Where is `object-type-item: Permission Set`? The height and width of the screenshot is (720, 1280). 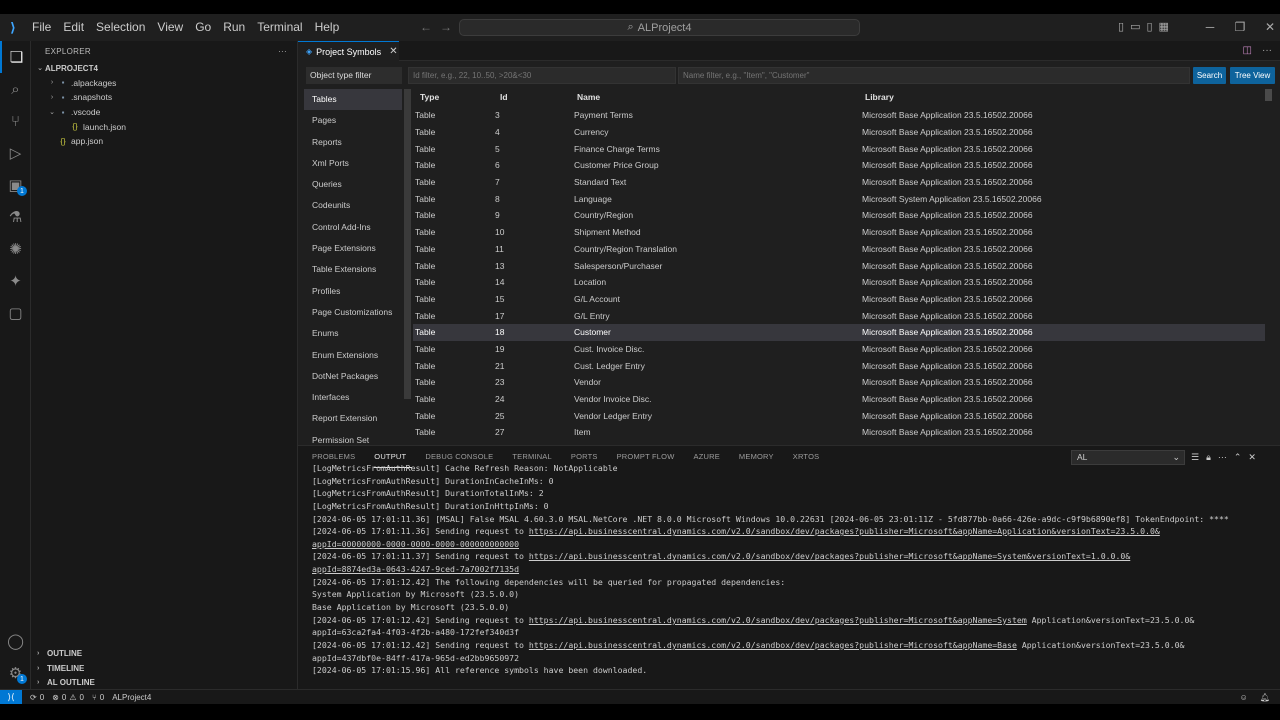 object-type-item: Permission Set is located at coordinates (353, 437).